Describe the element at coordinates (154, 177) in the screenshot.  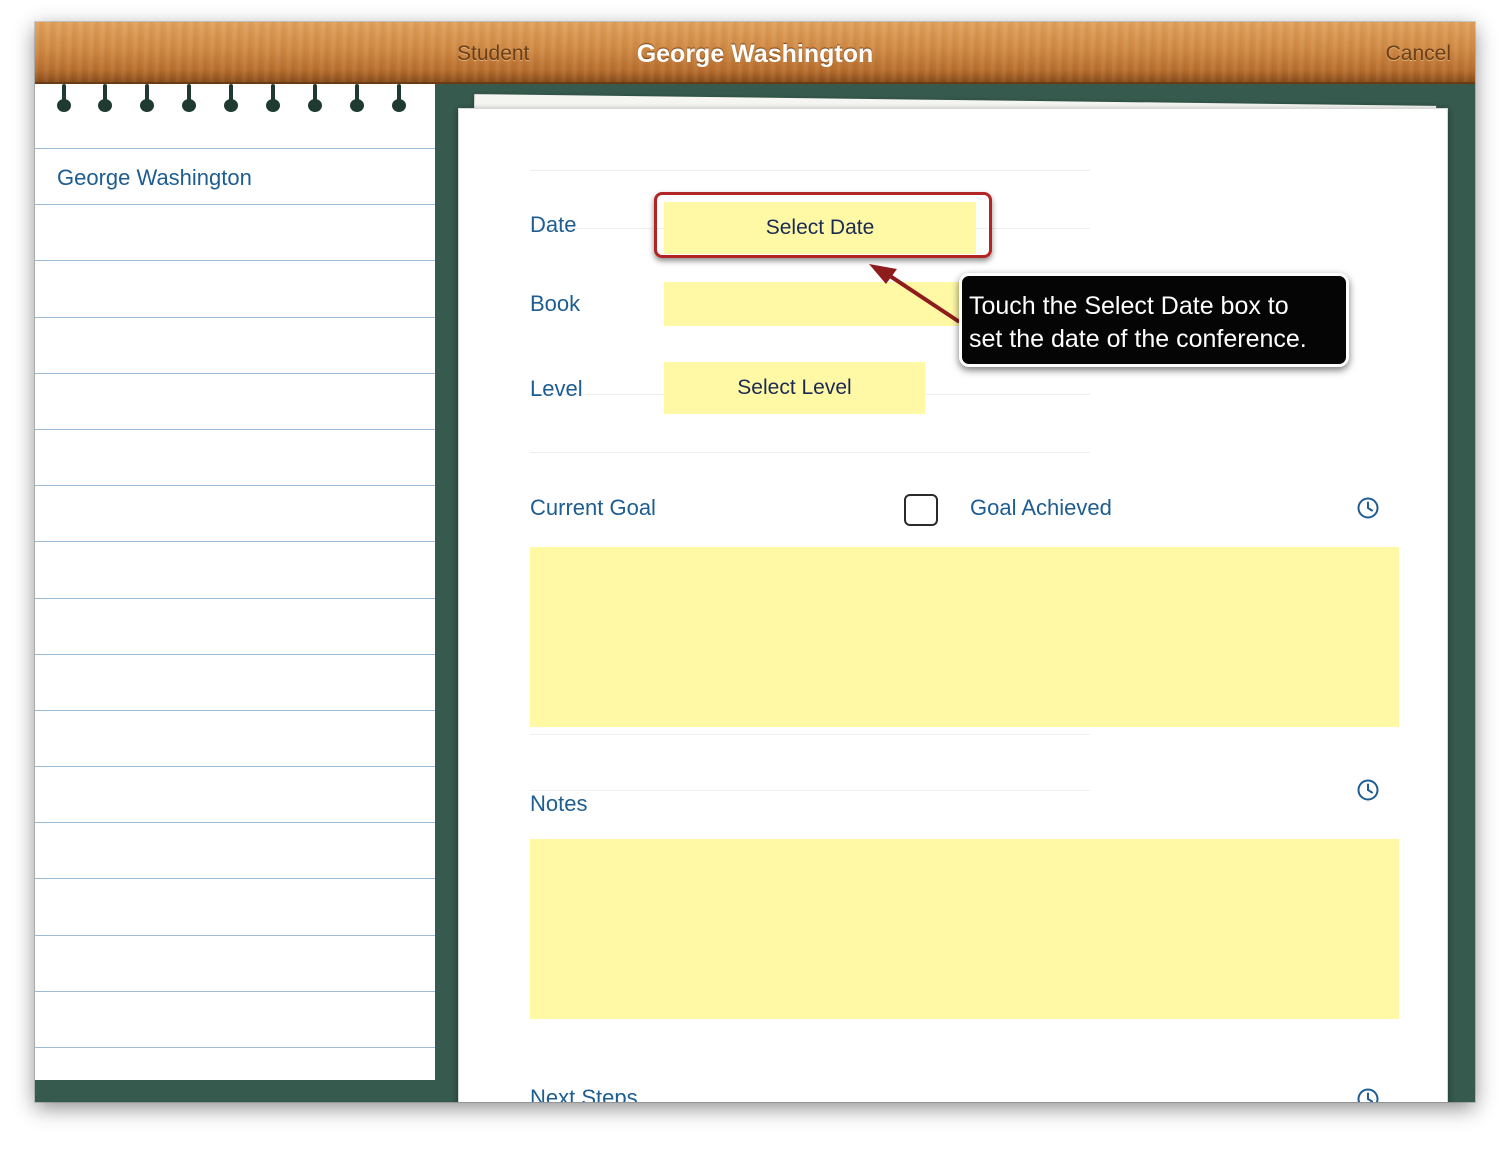
I see `student-name: George Washington` at that location.